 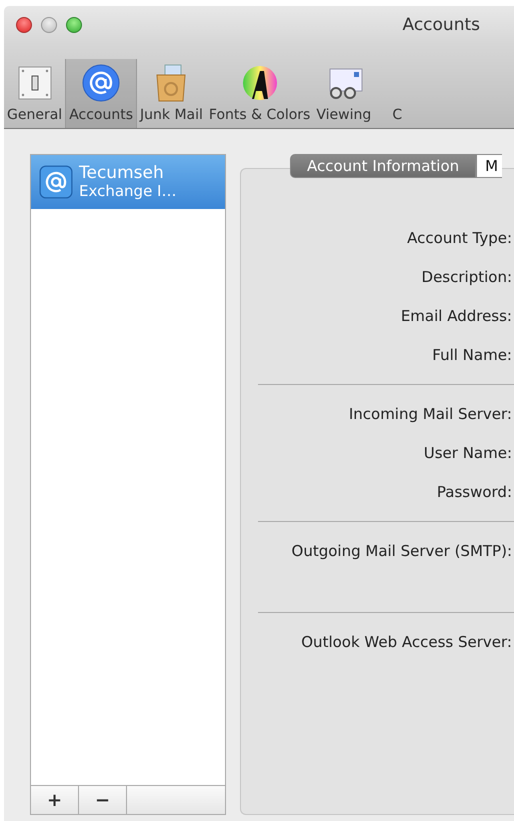 I want to click on zoom-button, so click(x=74, y=25).